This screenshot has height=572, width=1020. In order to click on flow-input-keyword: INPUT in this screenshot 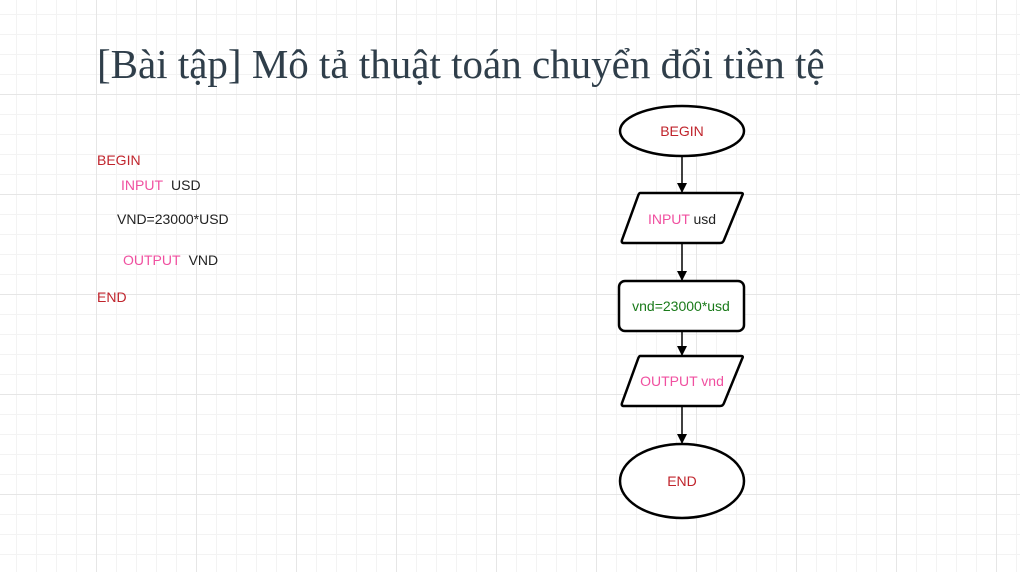, I will do `click(669, 219)`.